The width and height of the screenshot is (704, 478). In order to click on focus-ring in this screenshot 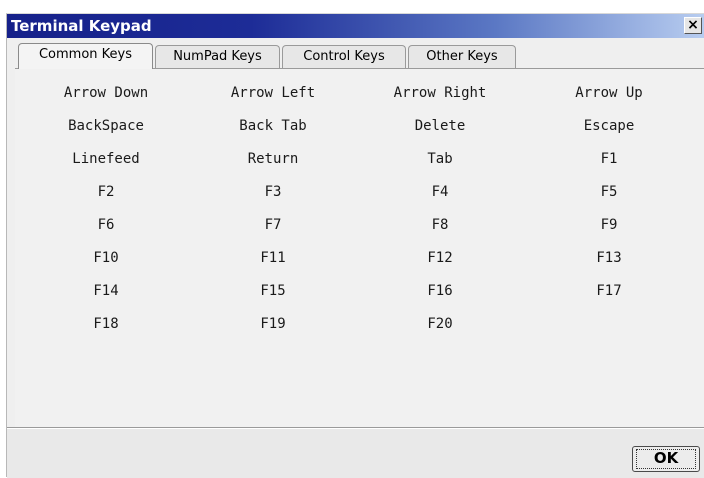, I will do `click(666, 459)`.